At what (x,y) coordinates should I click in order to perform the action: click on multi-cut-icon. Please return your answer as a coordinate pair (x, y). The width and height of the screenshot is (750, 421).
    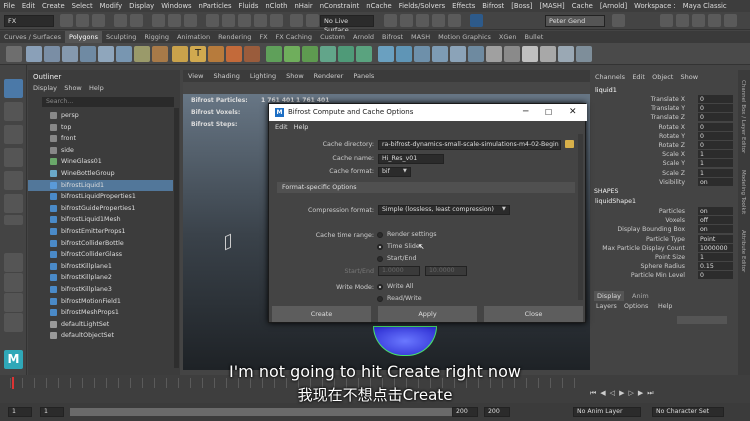
    Looking at the image, I should click on (386, 54).